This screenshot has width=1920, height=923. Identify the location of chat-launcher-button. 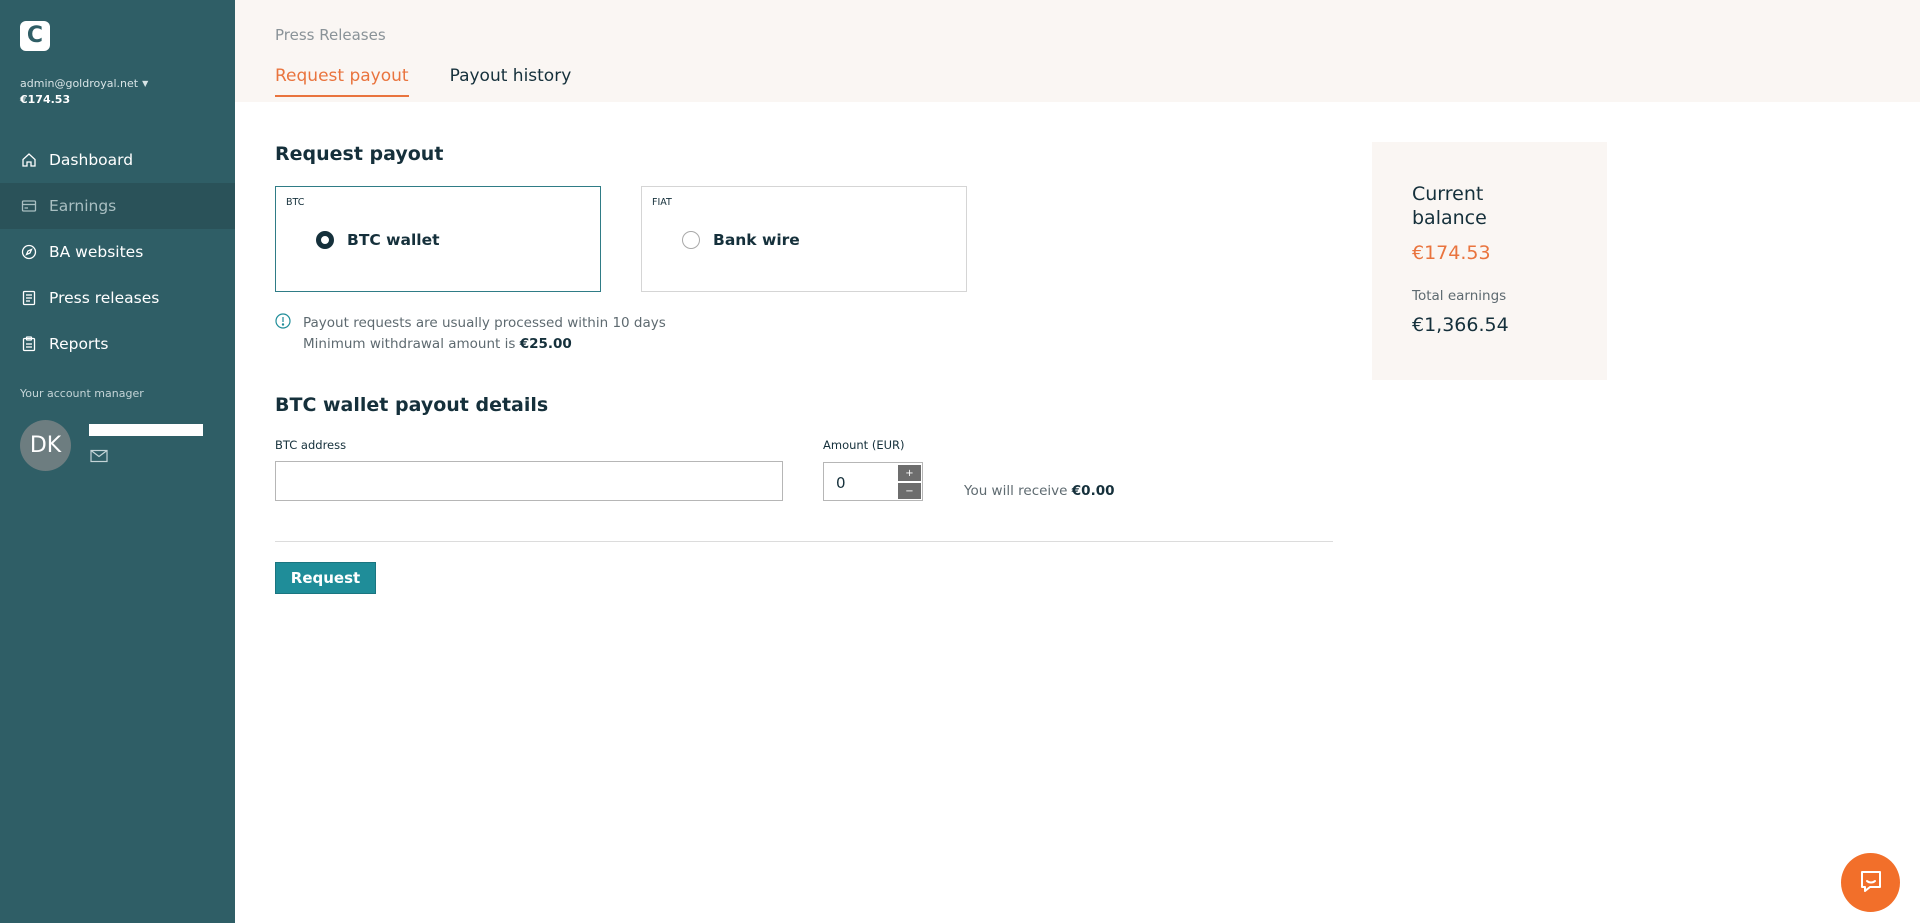
(1870, 882).